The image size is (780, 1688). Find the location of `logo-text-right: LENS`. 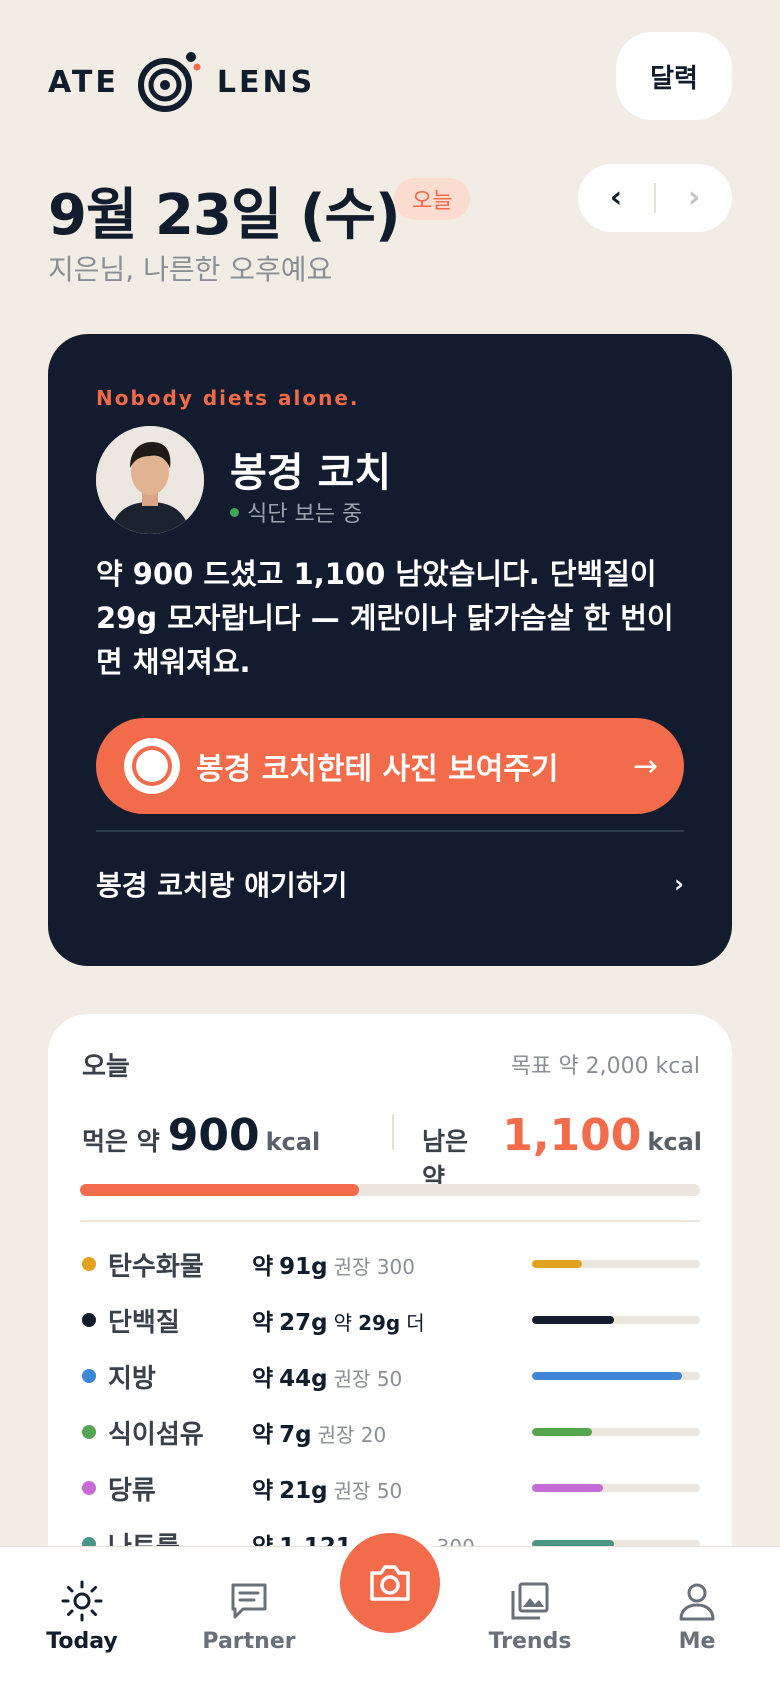

logo-text-right: LENS is located at coordinates (266, 82).